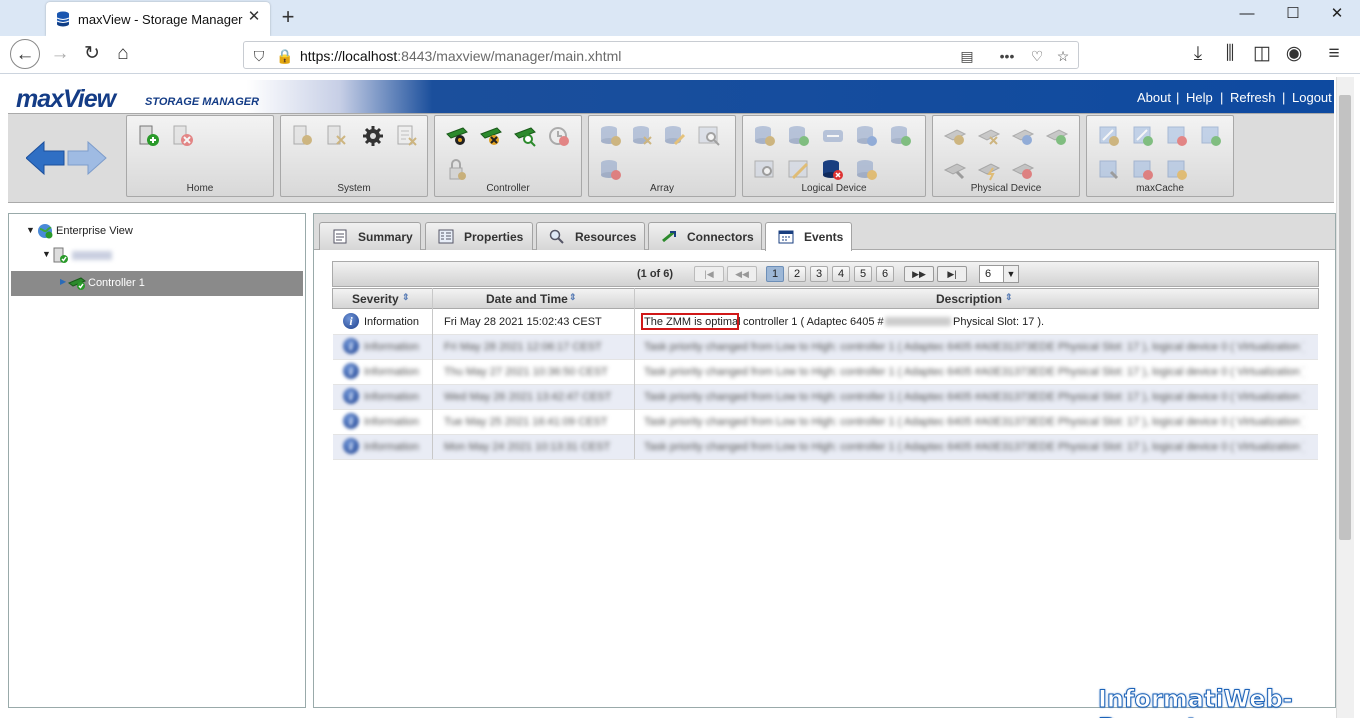  I want to click on refresh-link: Refresh, so click(1253, 97).